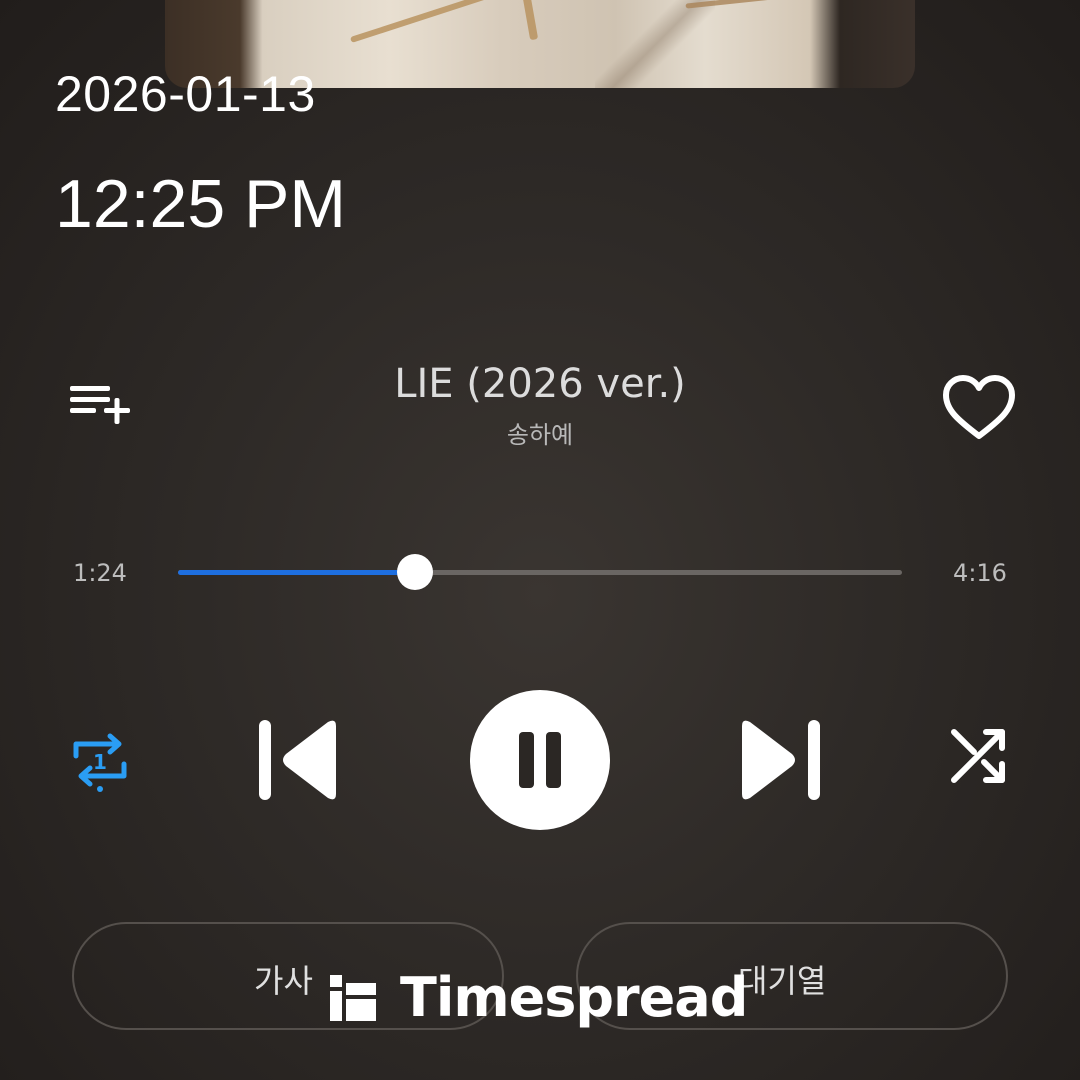 The height and width of the screenshot is (1080, 1080). Describe the element at coordinates (574, 997) in the screenshot. I see `watermark-text: Timespread` at that location.